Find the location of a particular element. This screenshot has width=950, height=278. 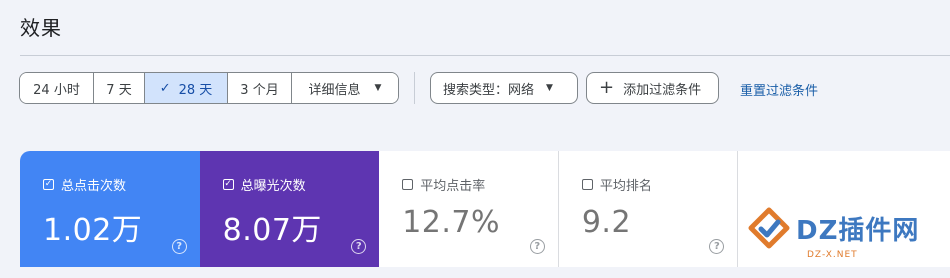

metric-card-ctr: 平均点击率 12.7% ? is located at coordinates (469, 209).